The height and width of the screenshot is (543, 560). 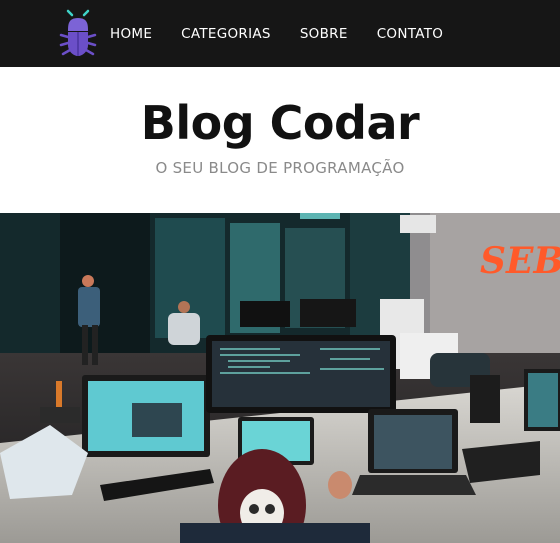 What do you see at coordinates (280, 123) in the screenshot?
I see `page-title: Blog Codar` at bounding box center [280, 123].